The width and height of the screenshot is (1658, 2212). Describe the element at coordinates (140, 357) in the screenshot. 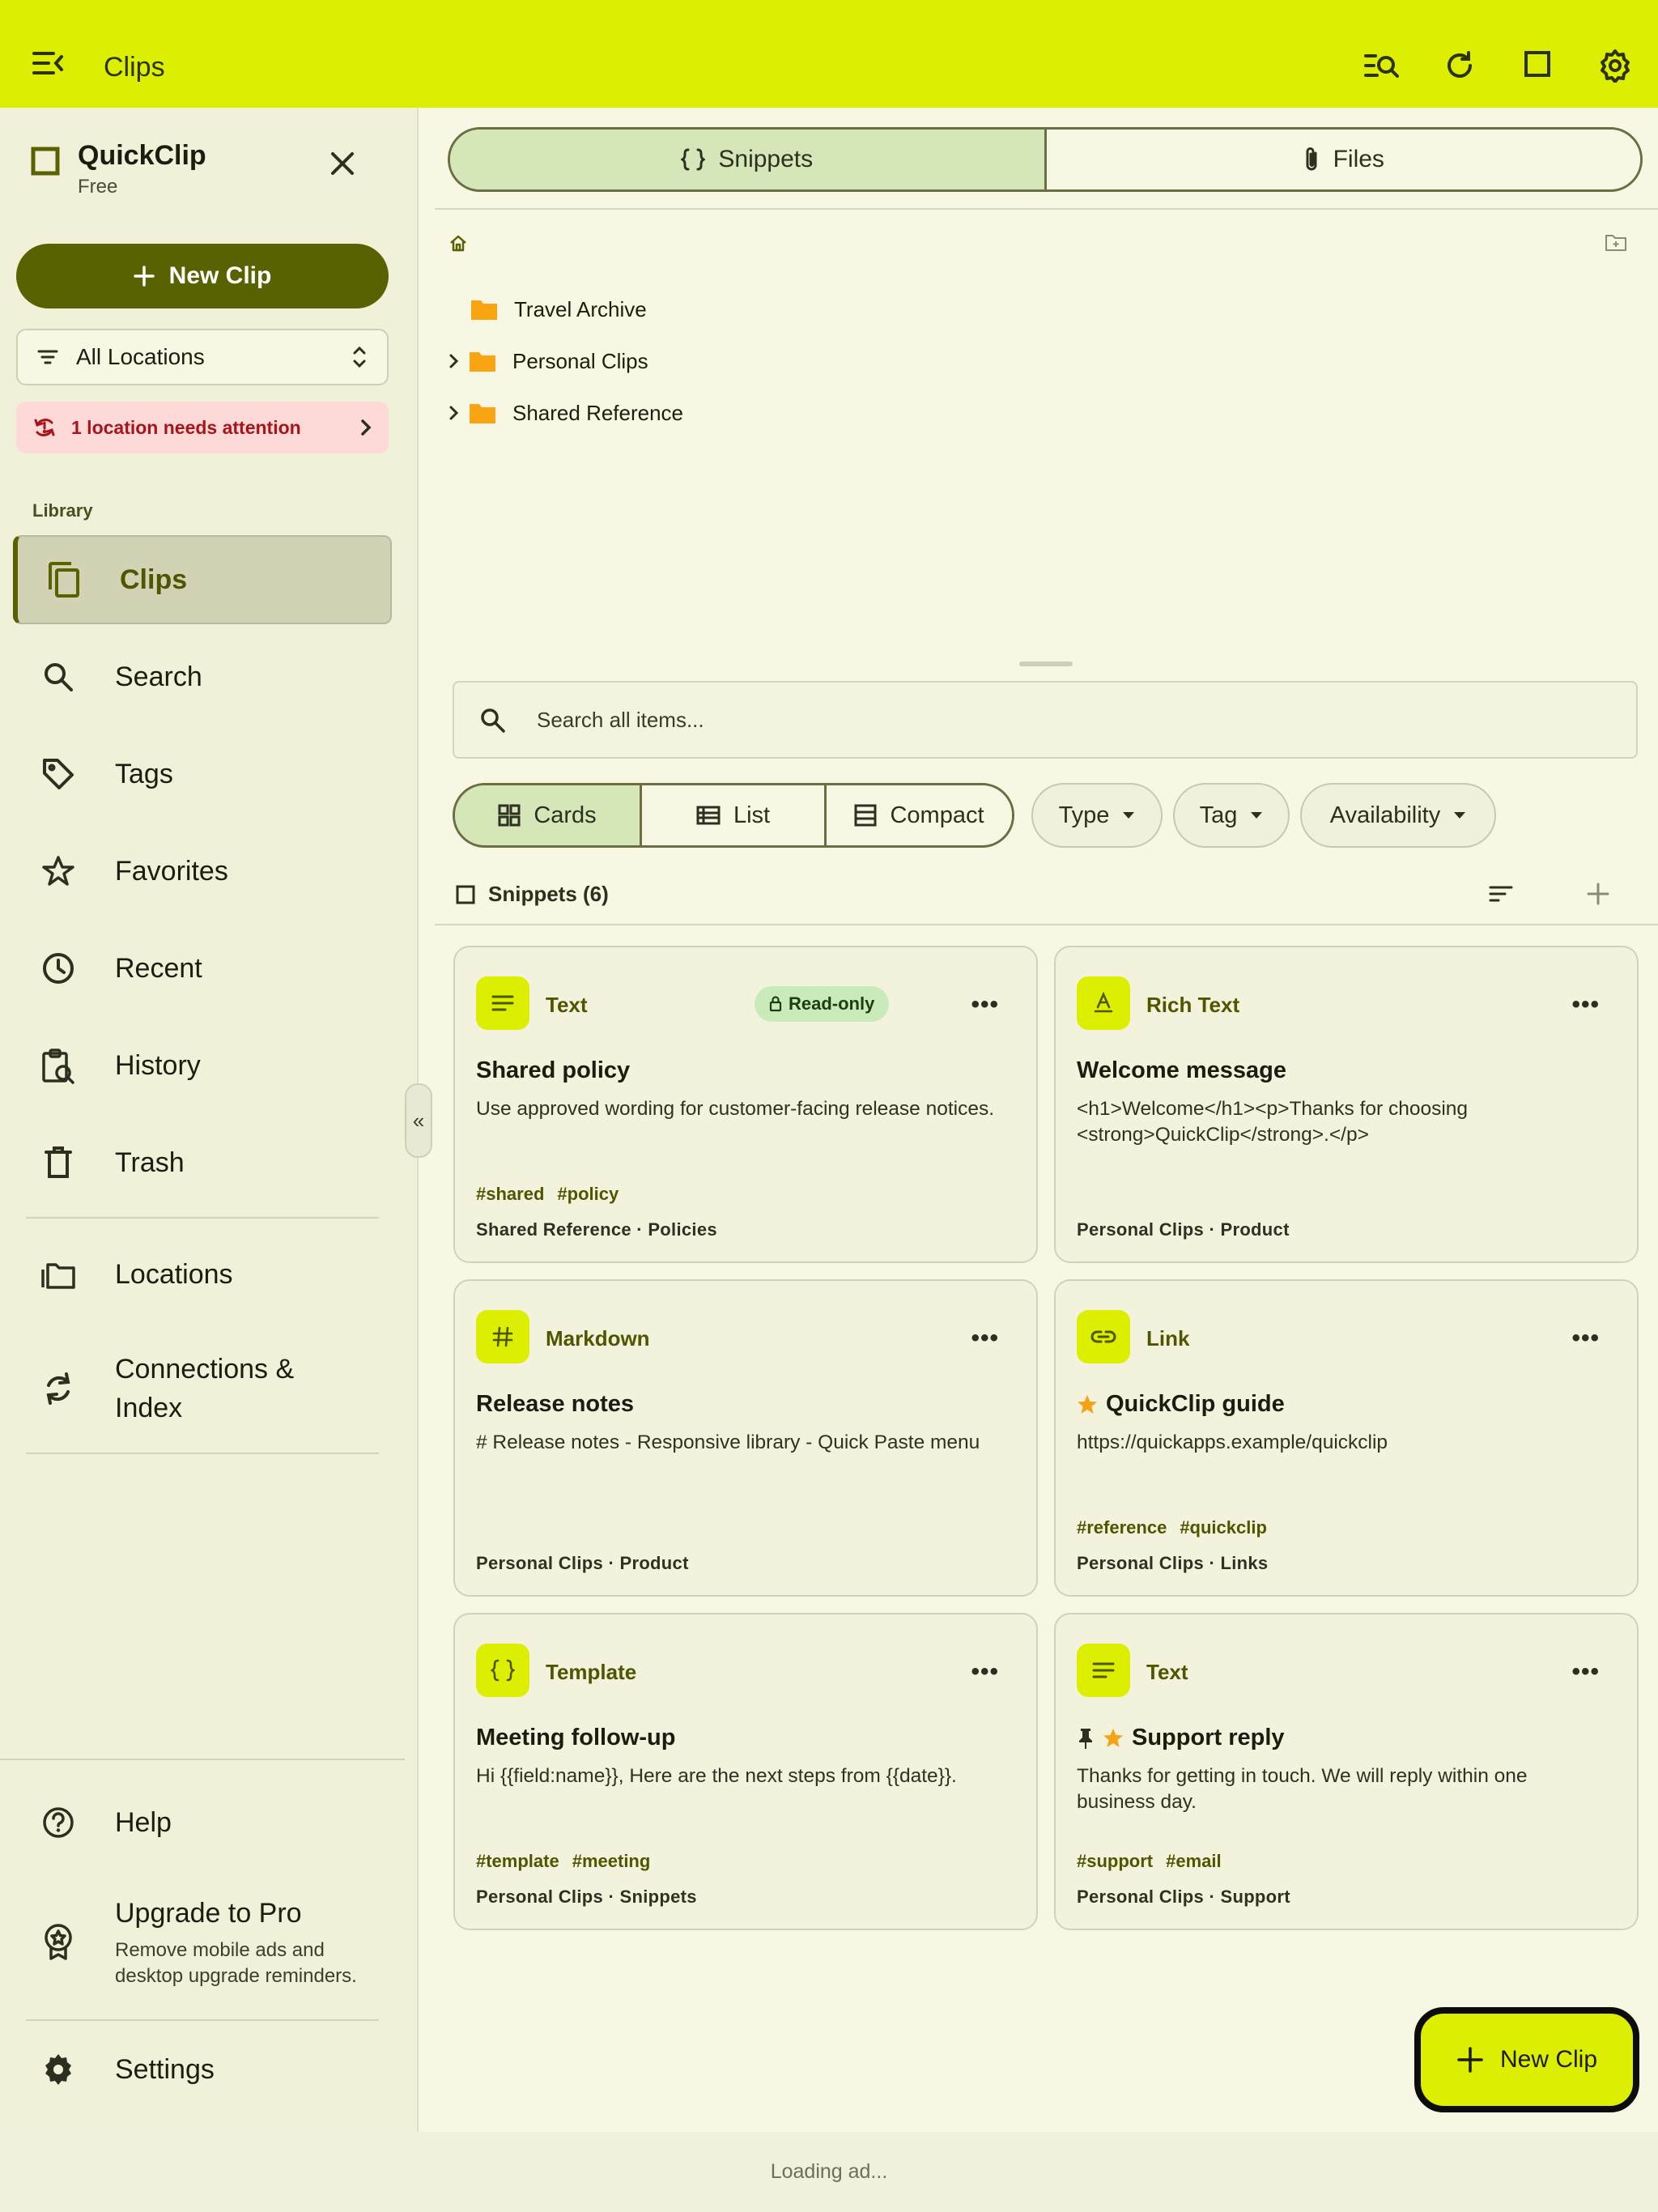

I see `location-filter-value: All Locations` at that location.